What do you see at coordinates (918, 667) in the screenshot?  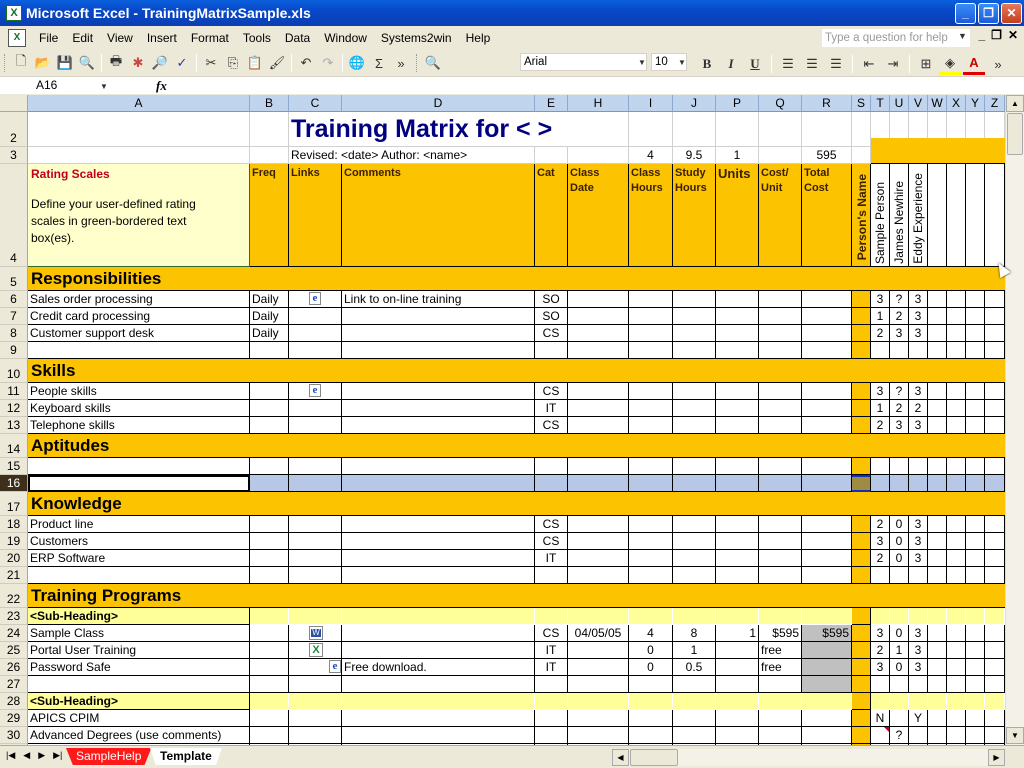 I see `rating-26-v: 3` at bounding box center [918, 667].